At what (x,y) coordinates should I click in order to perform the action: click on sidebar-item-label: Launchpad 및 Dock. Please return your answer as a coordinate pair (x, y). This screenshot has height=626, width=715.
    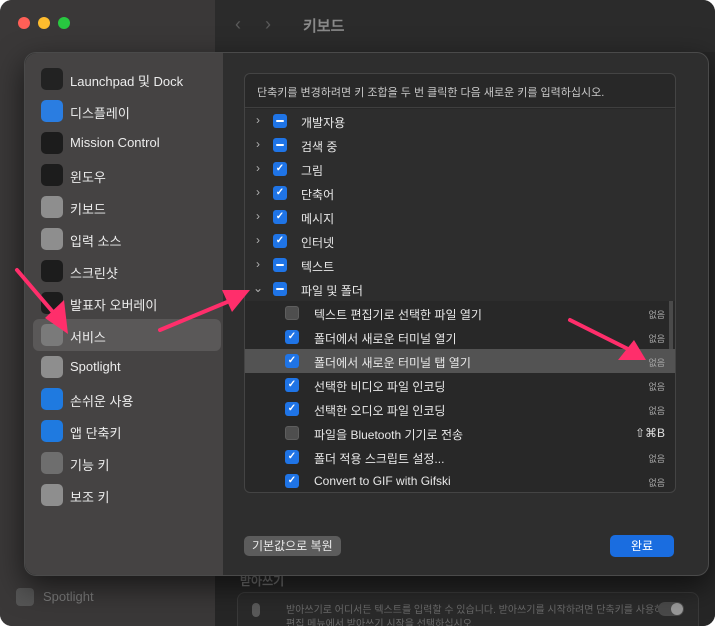
    Looking at the image, I should click on (127, 81).